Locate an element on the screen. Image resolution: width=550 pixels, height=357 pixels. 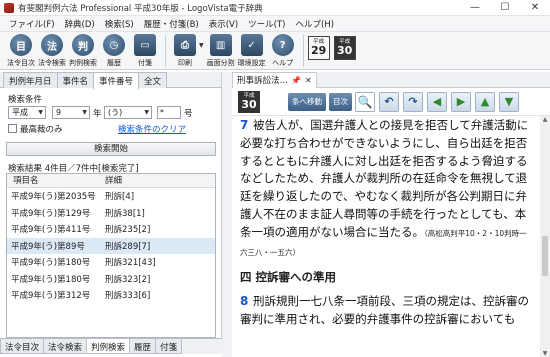
case-search-button: 判 判例検索 is located at coordinates (83, 51).